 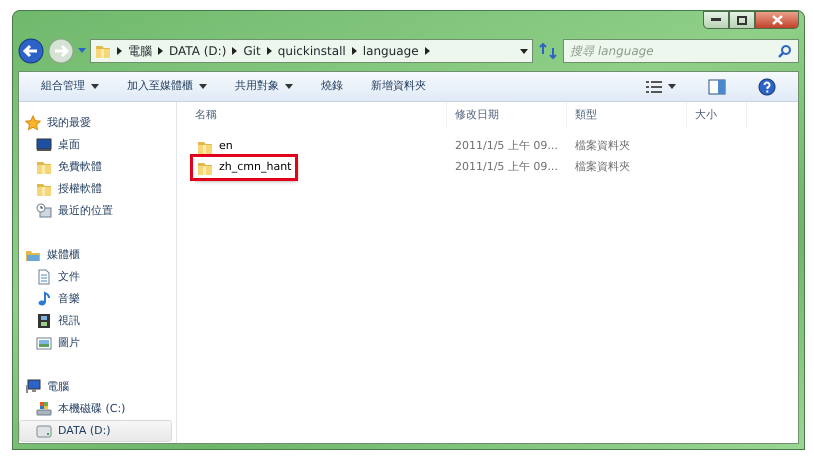 What do you see at coordinates (95, 431) in the screenshot?
I see `sidebar-item: DATA (D:)` at bounding box center [95, 431].